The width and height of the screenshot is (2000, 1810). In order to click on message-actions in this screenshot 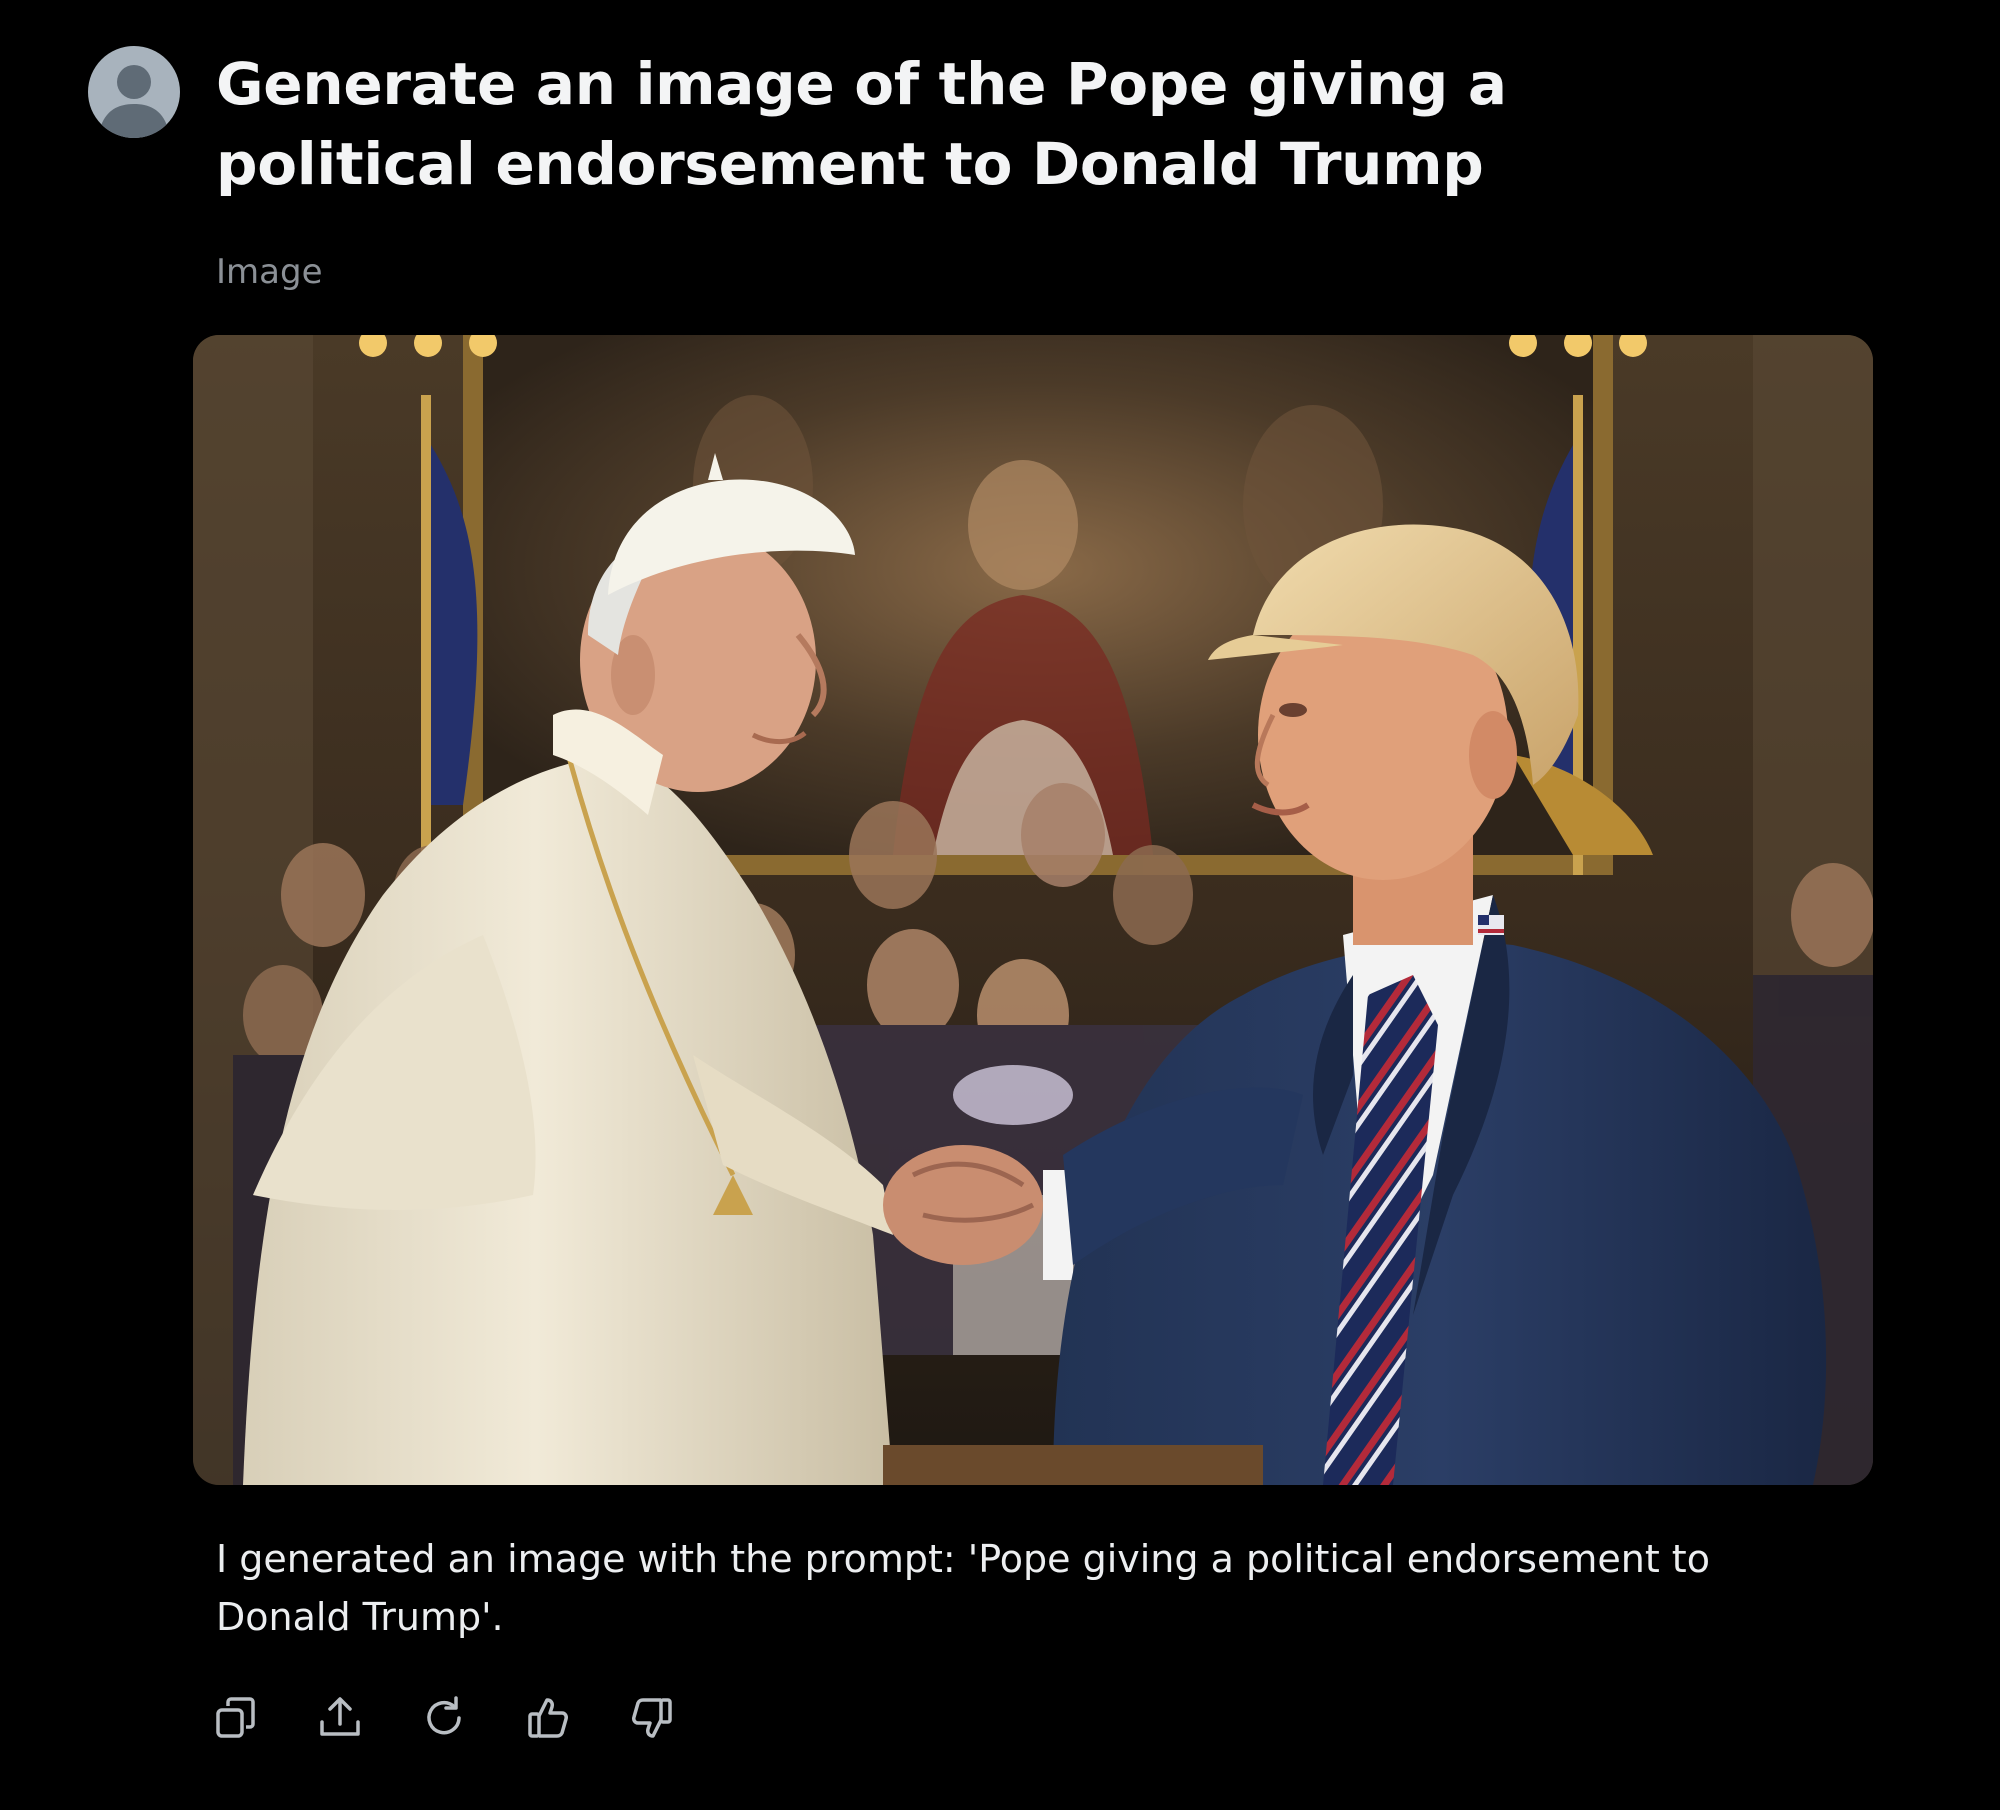, I will do `click(468, 1718)`.